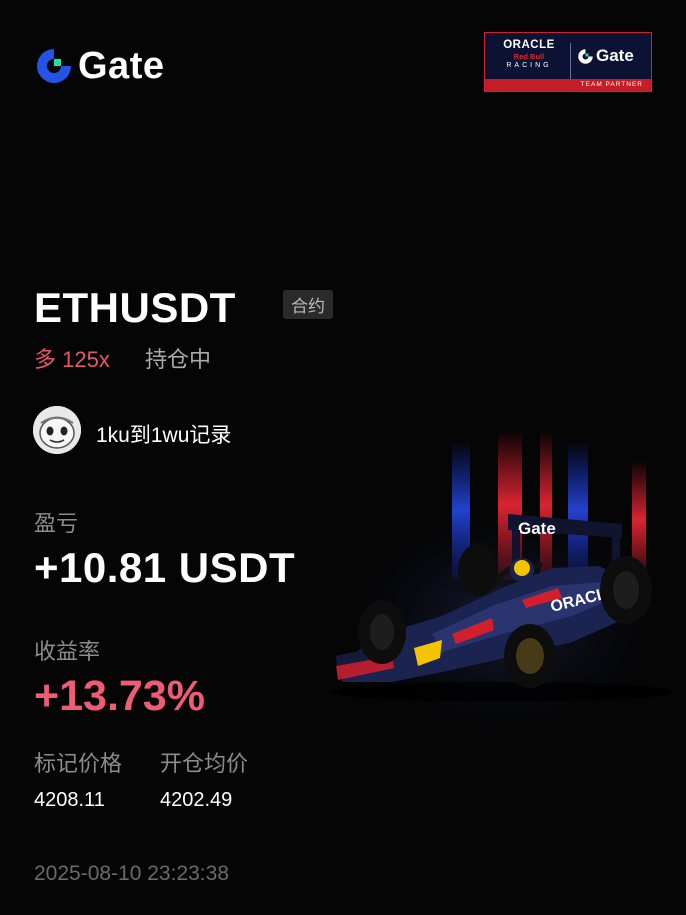  I want to click on avatar, so click(57, 430).